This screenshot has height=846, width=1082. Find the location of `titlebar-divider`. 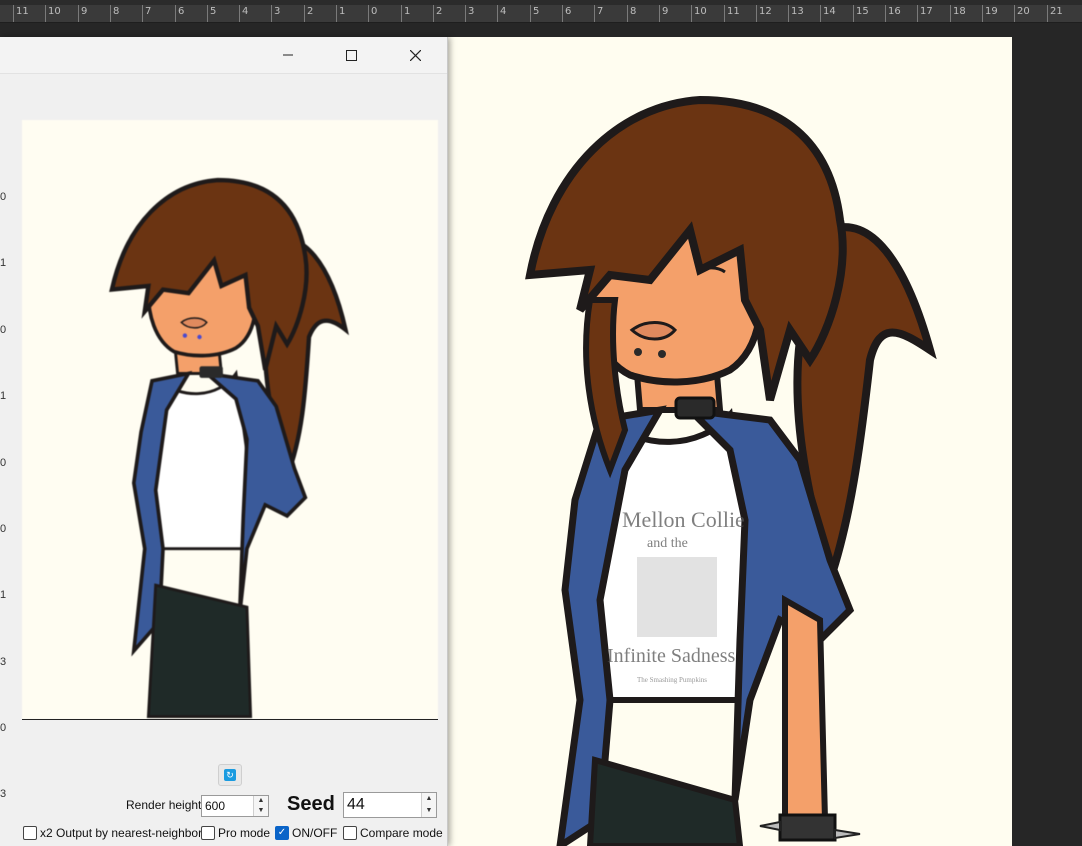

titlebar-divider is located at coordinates (223, 73).